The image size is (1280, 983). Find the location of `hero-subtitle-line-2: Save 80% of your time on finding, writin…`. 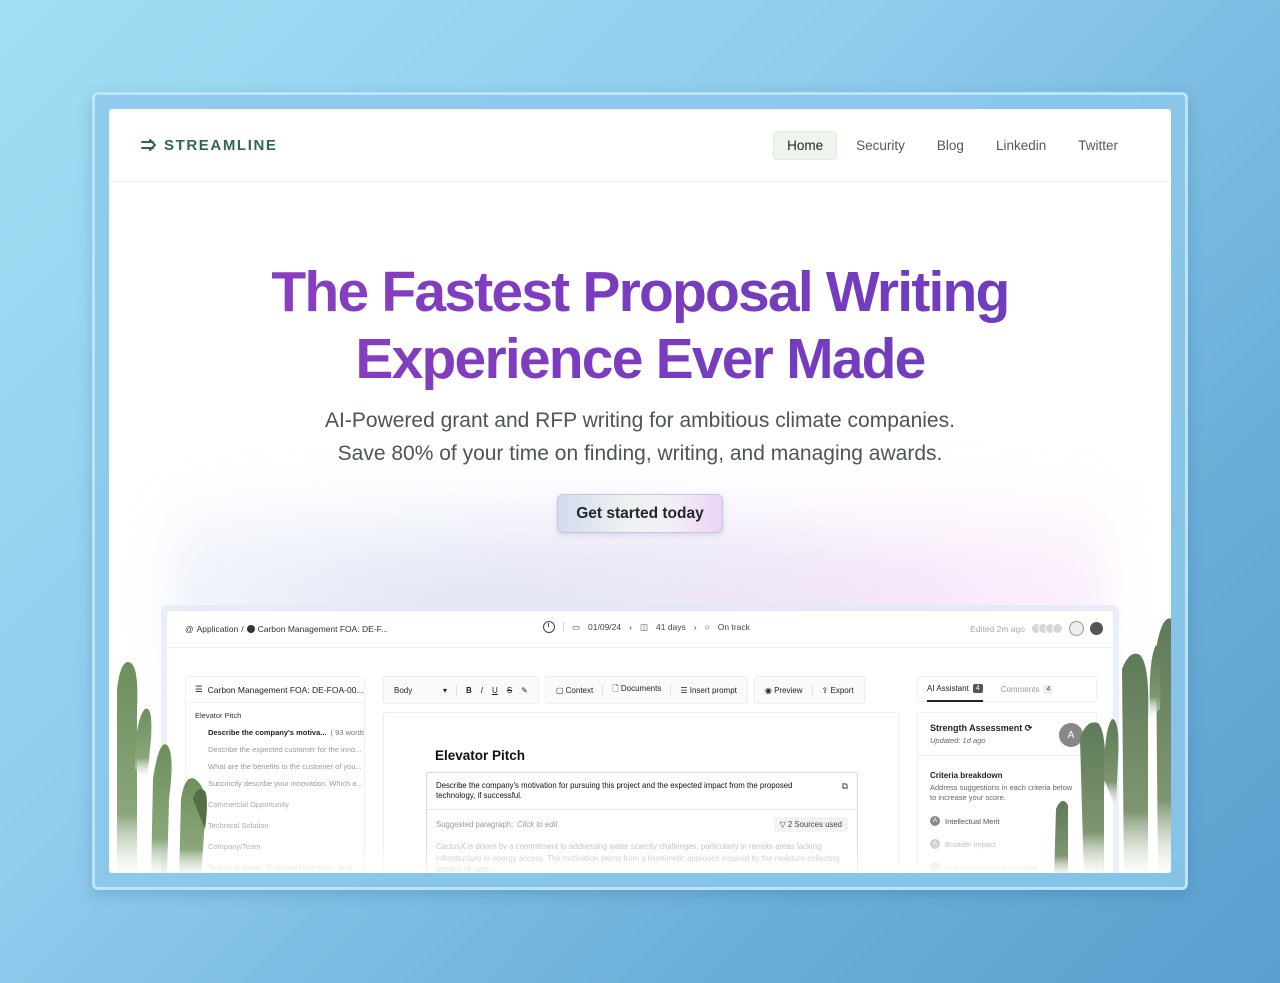

hero-subtitle-line-2: Save 80% of your time on finding, writin… is located at coordinates (640, 453).